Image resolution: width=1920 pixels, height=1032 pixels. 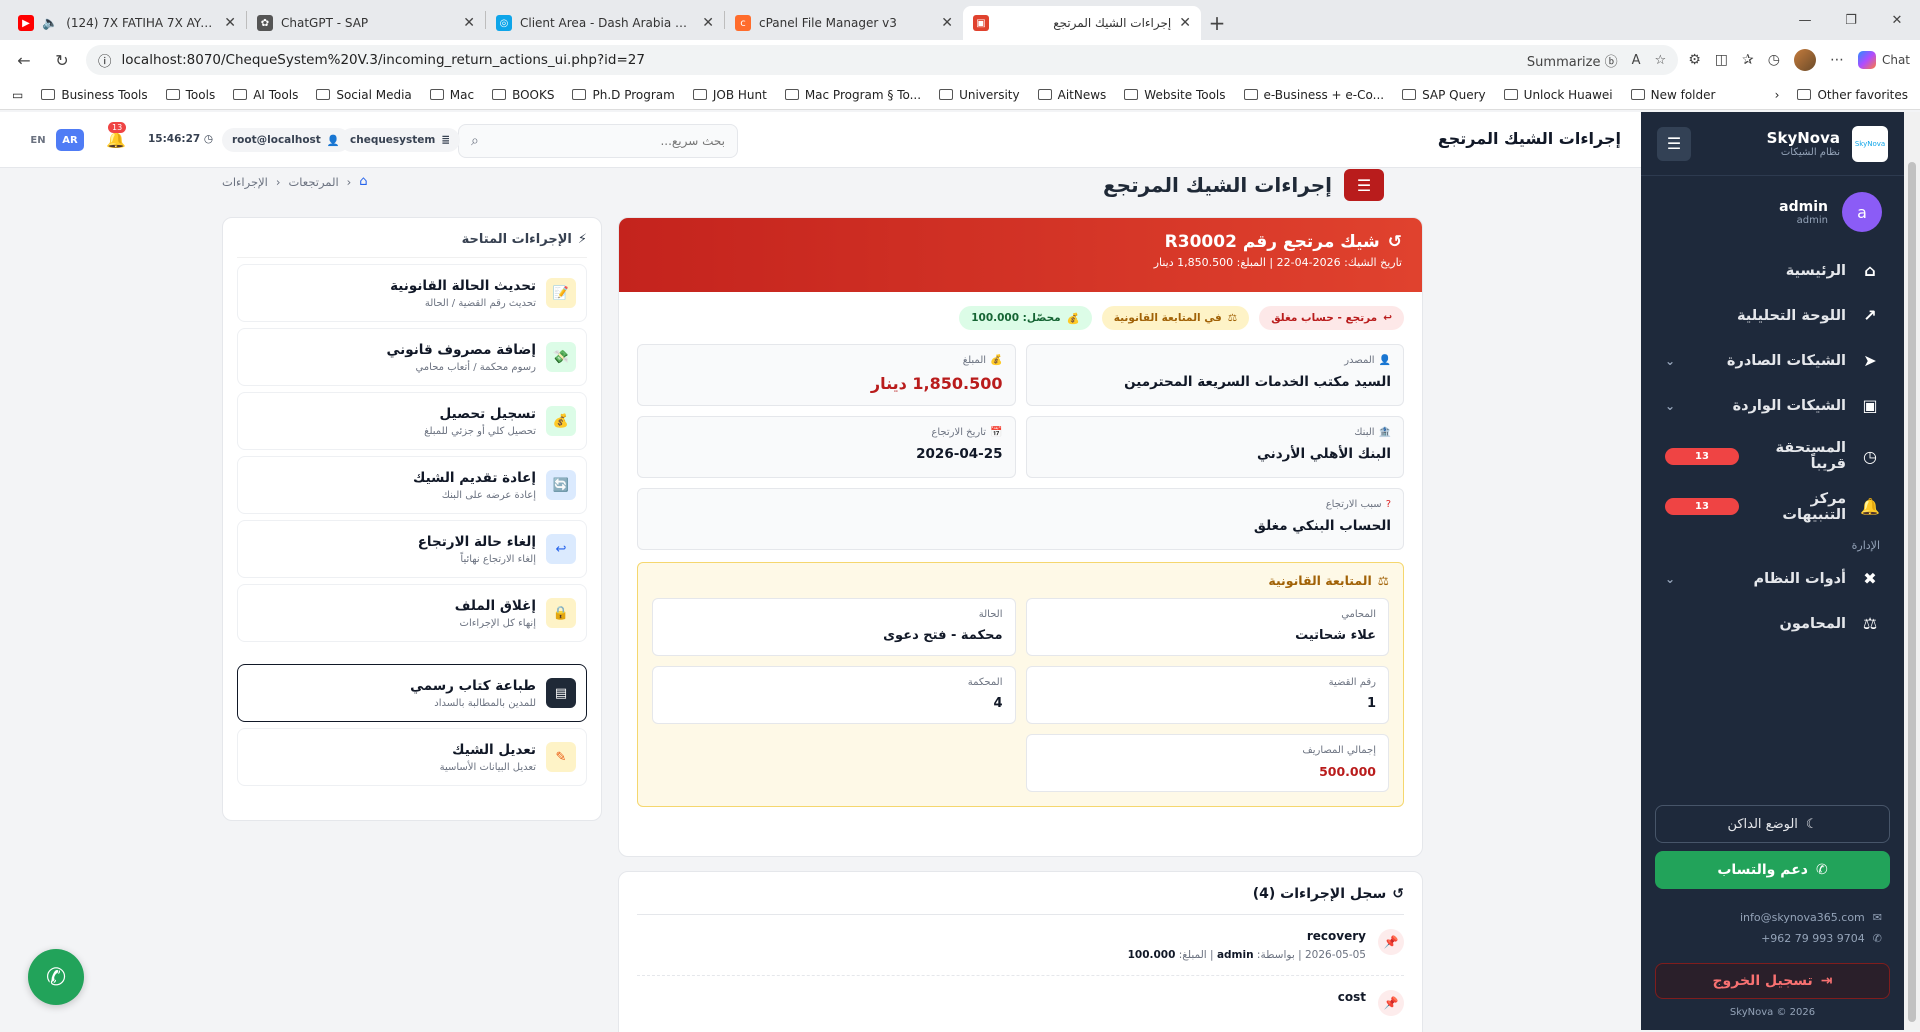 What do you see at coordinates (412, 757) in the screenshot?
I see `edit-cheque-button: ✎ تعديل الشيك تعديل البيانات الأساسية` at bounding box center [412, 757].